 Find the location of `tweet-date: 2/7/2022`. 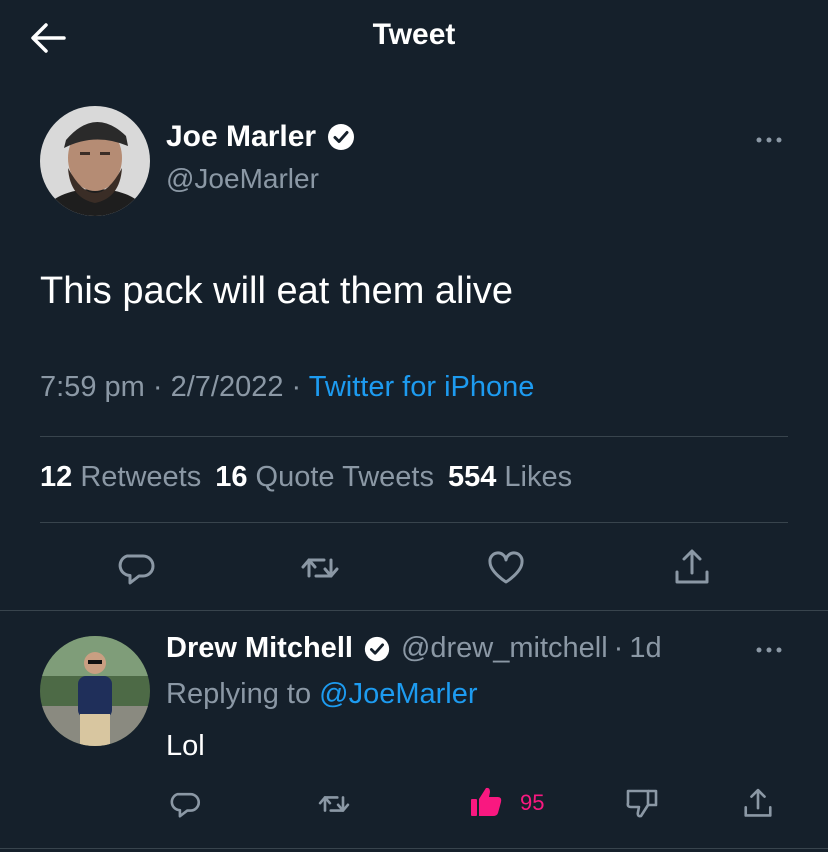

tweet-date: 2/7/2022 is located at coordinates (227, 387).